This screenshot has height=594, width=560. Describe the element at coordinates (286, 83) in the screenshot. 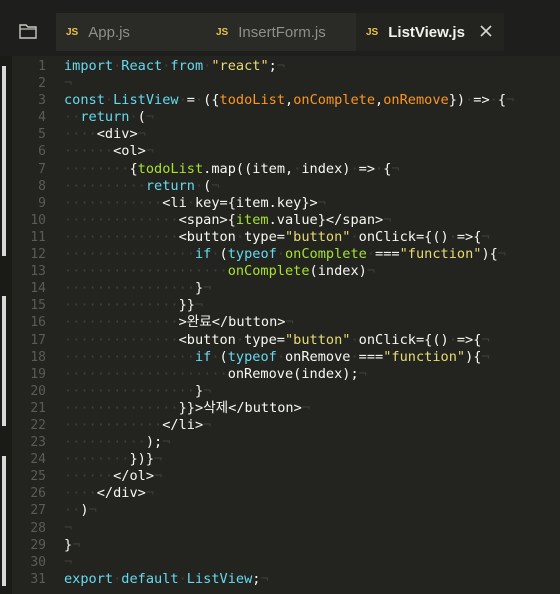

I see `code-line: 2 ¬` at that location.